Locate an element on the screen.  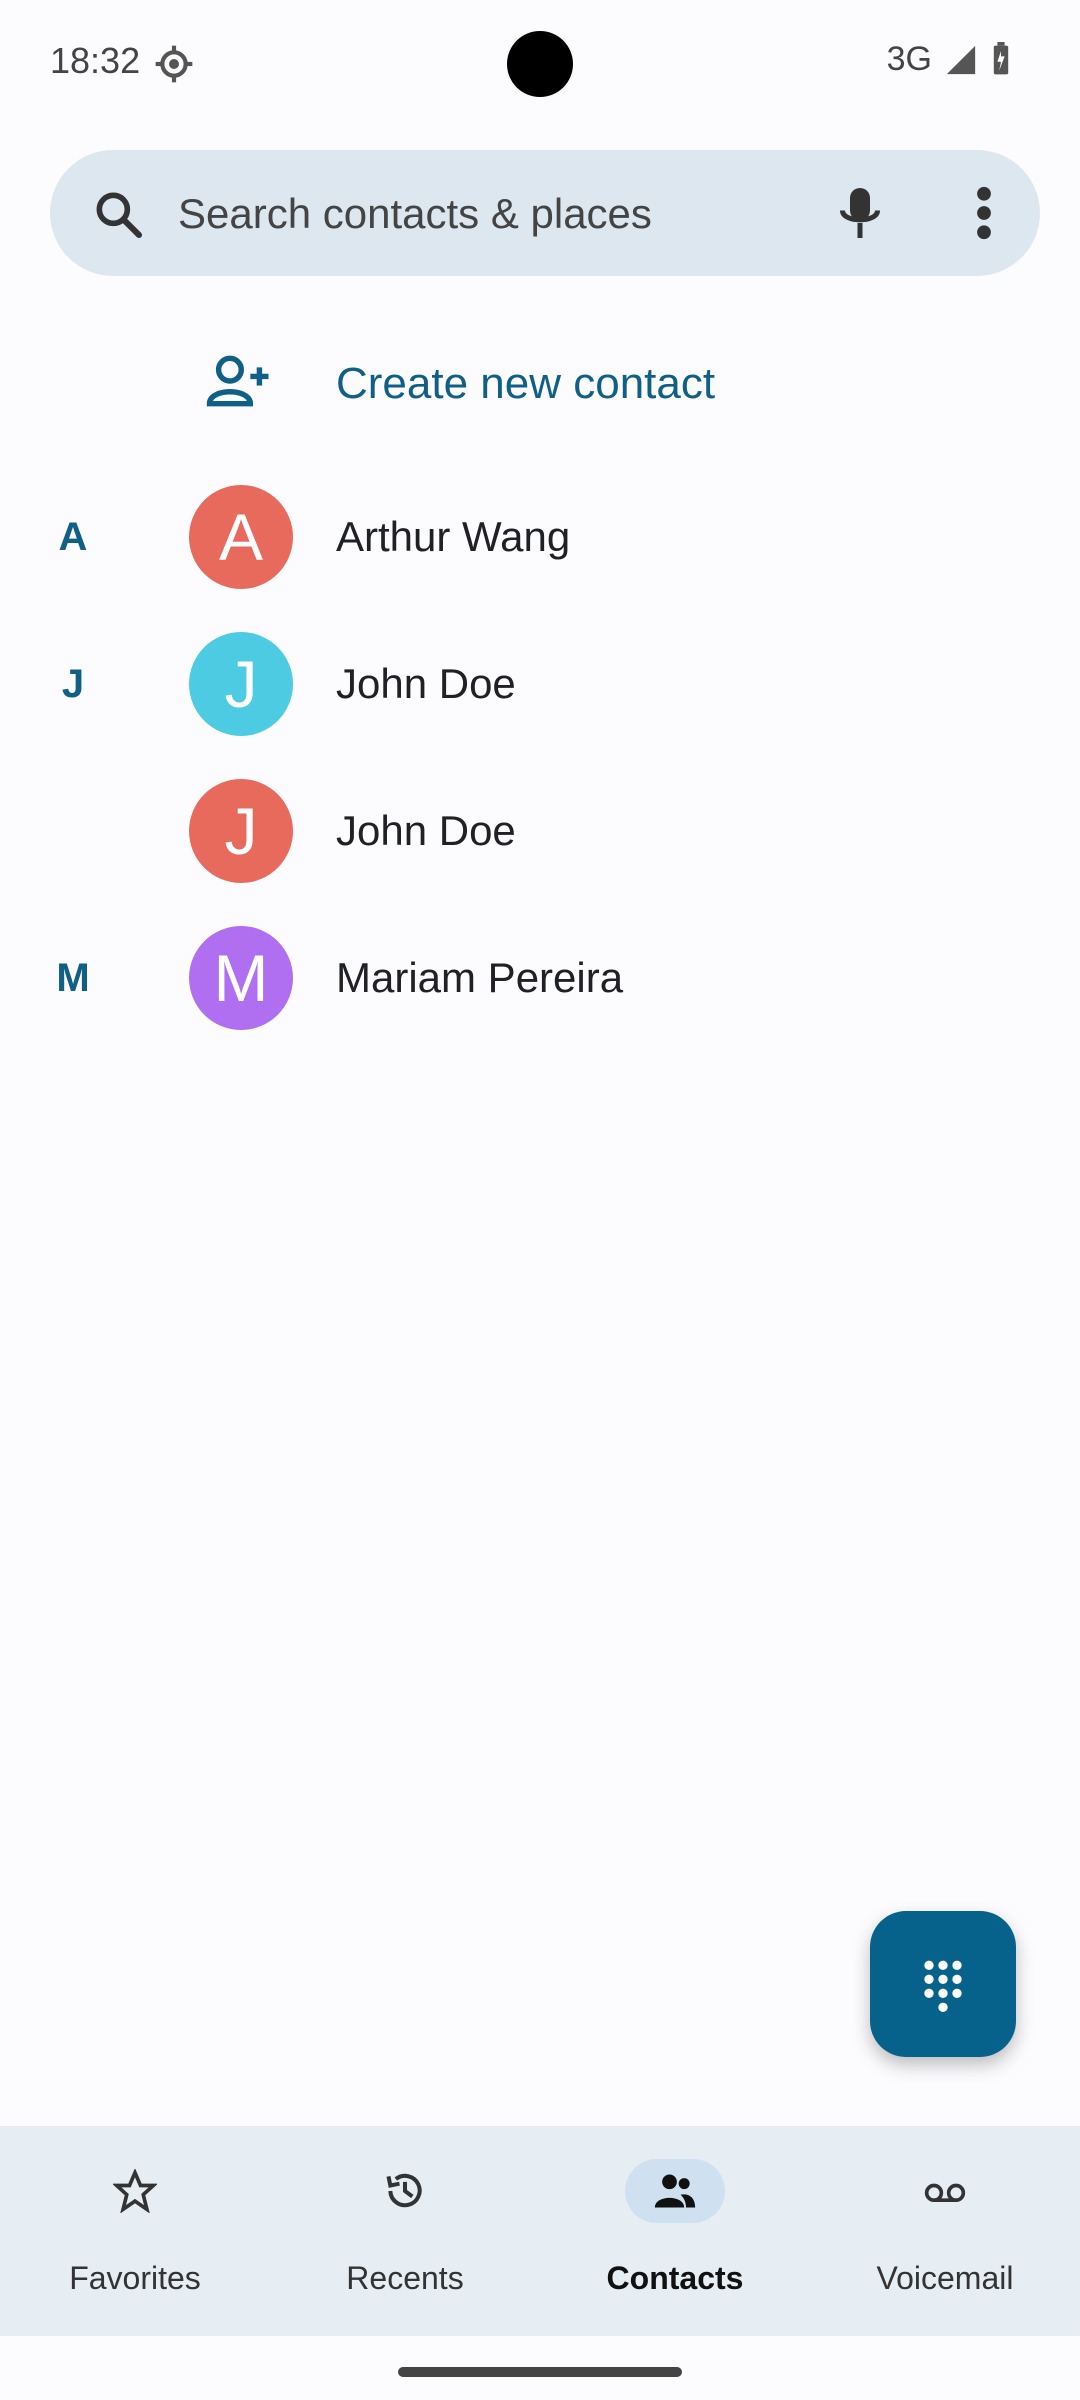
nav-item-contacts: Contacts is located at coordinates (675, 2231).